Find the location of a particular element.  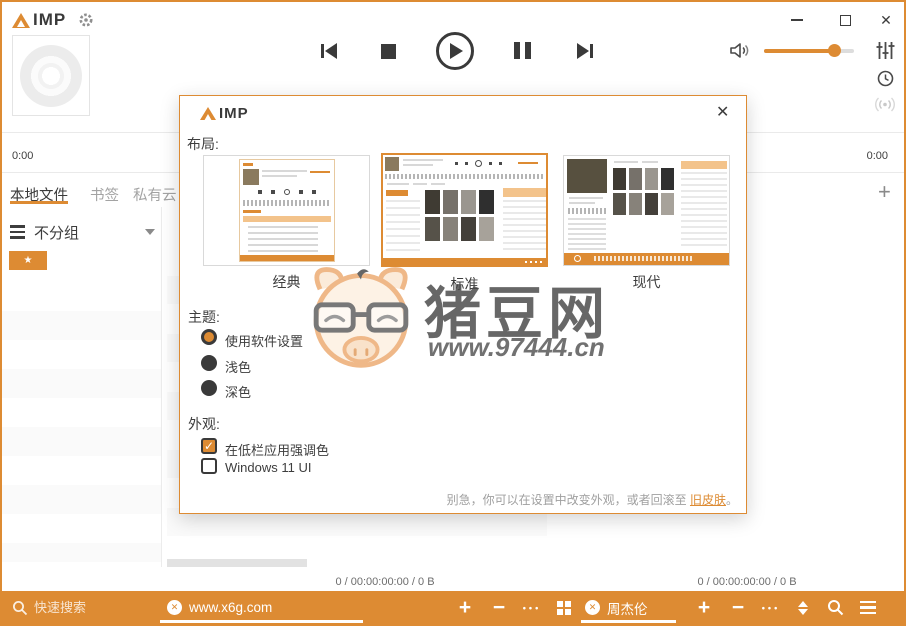

sort-icon is located at coordinates (803, 607).